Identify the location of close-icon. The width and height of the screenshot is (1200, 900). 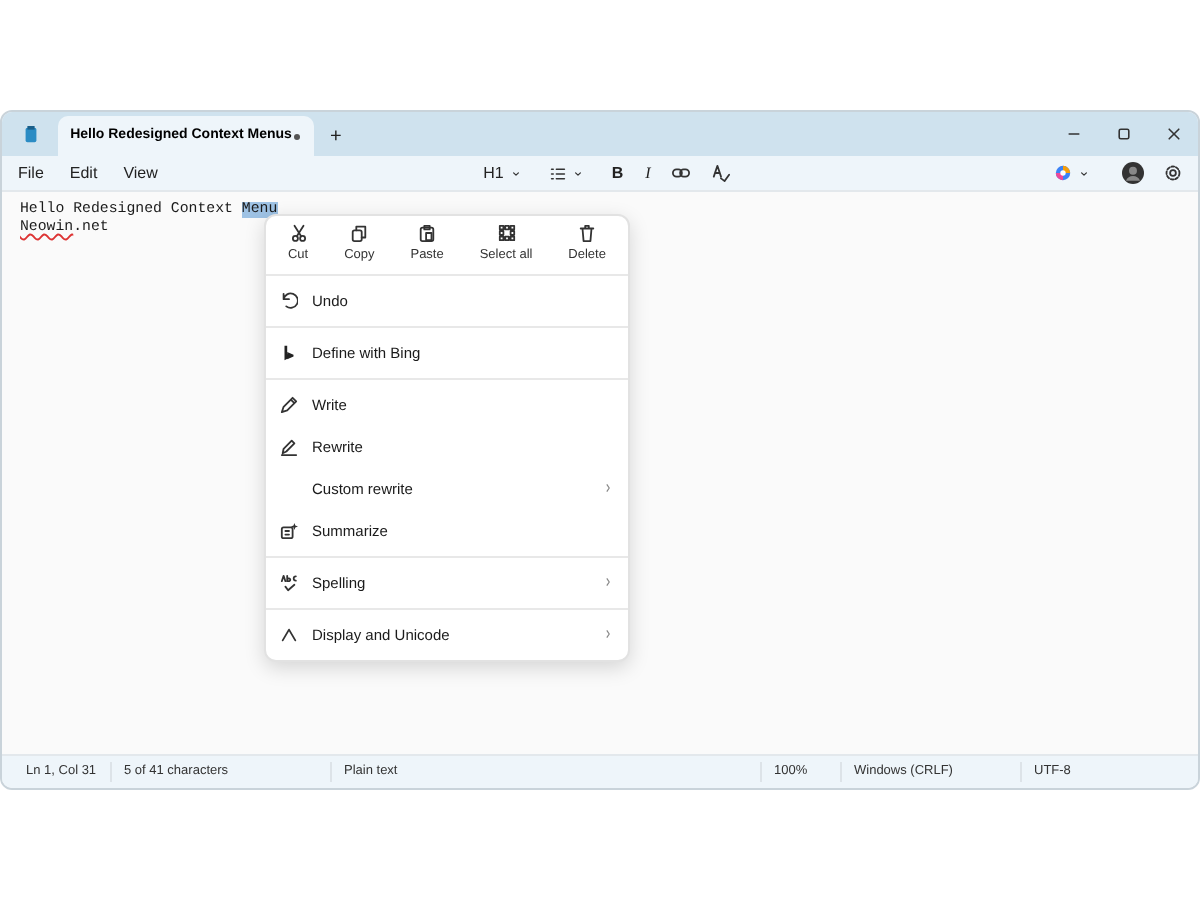
(1173, 134).